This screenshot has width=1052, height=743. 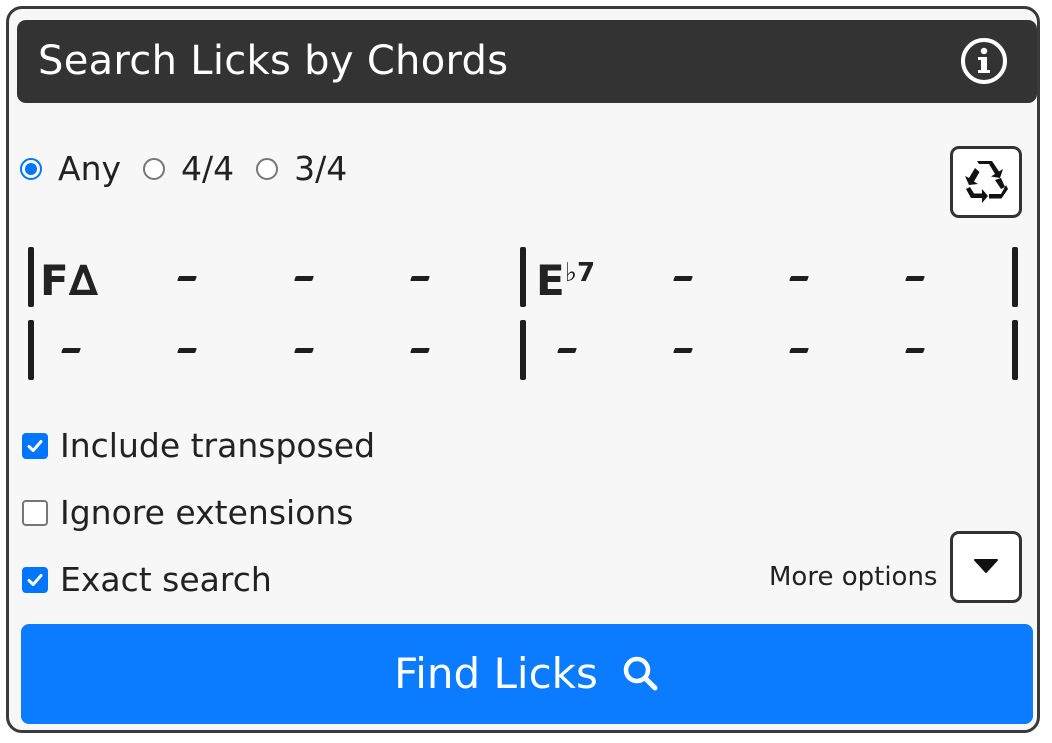 I want to click on find-licks-button: Find Licks, so click(x=527, y=674).